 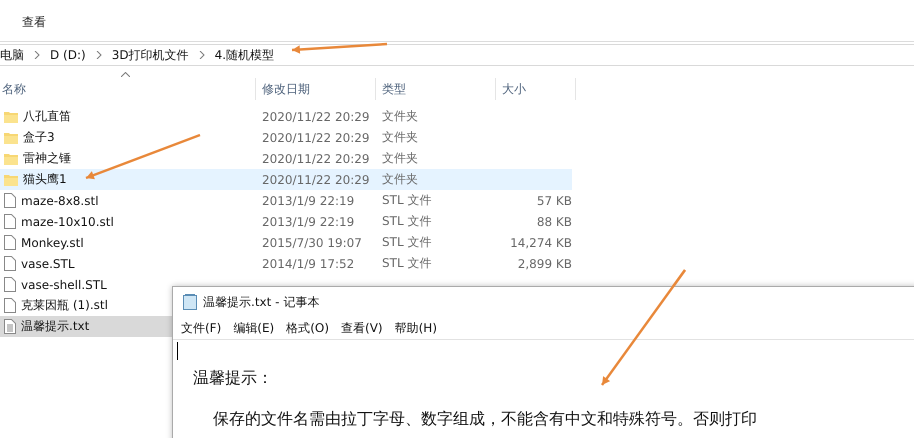 I want to click on file-name: 八孔直笛, so click(x=47, y=116).